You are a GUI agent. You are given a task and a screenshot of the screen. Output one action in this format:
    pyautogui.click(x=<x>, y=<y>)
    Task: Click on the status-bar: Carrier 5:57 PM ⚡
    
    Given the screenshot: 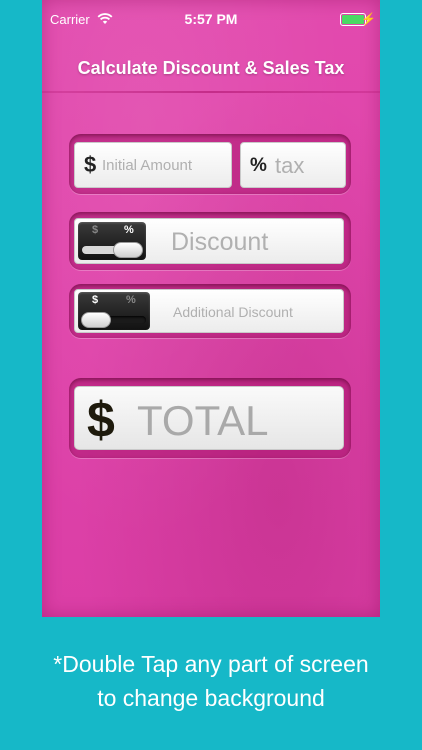 What is the action you would take?
    pyautogui.click(x=211, y=20)
    